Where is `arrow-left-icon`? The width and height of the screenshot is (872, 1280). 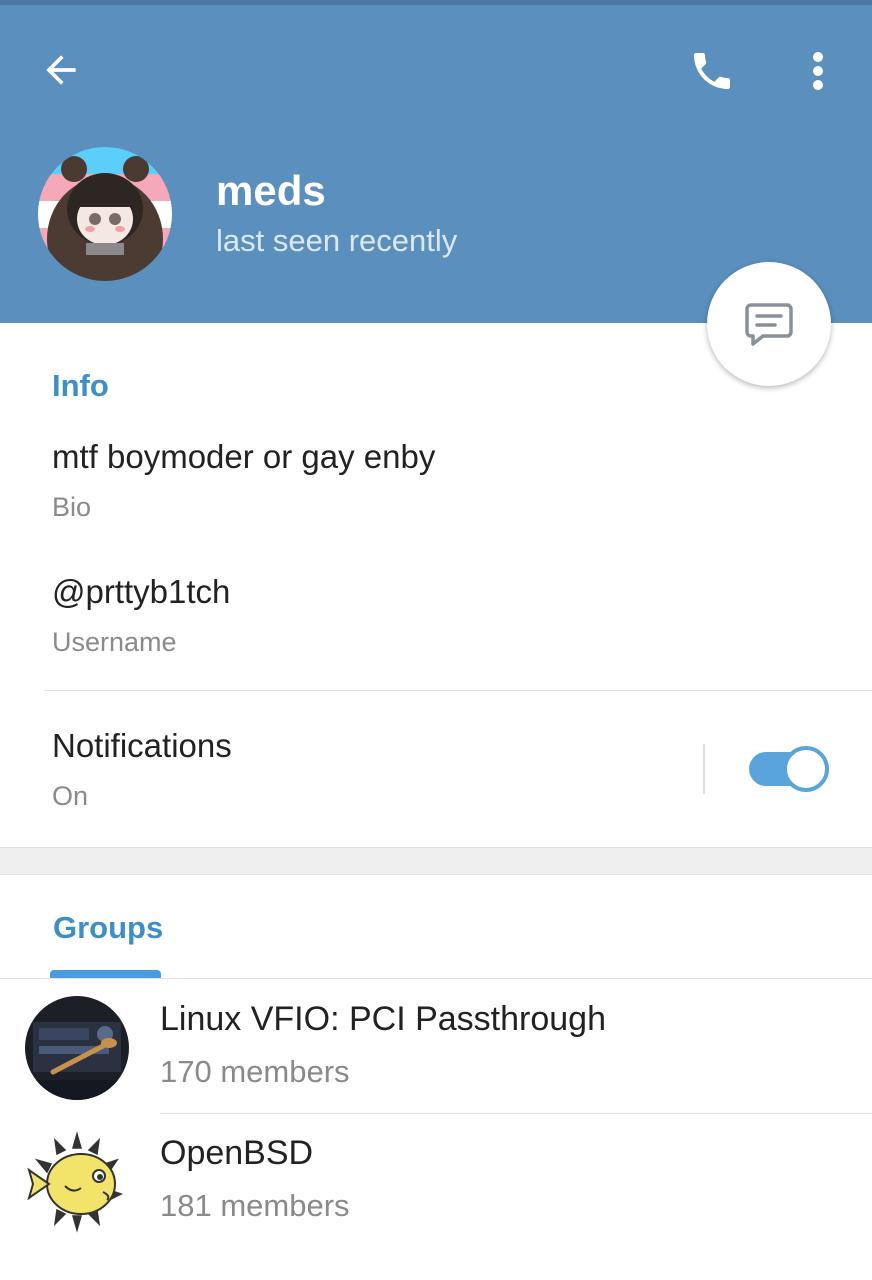
arrow-left-icon is located at coordinates (61, 70).